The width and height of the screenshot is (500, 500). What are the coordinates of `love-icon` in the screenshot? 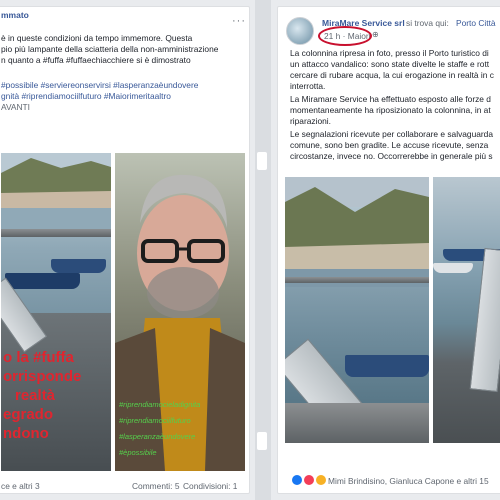 It's located at (309, 480).